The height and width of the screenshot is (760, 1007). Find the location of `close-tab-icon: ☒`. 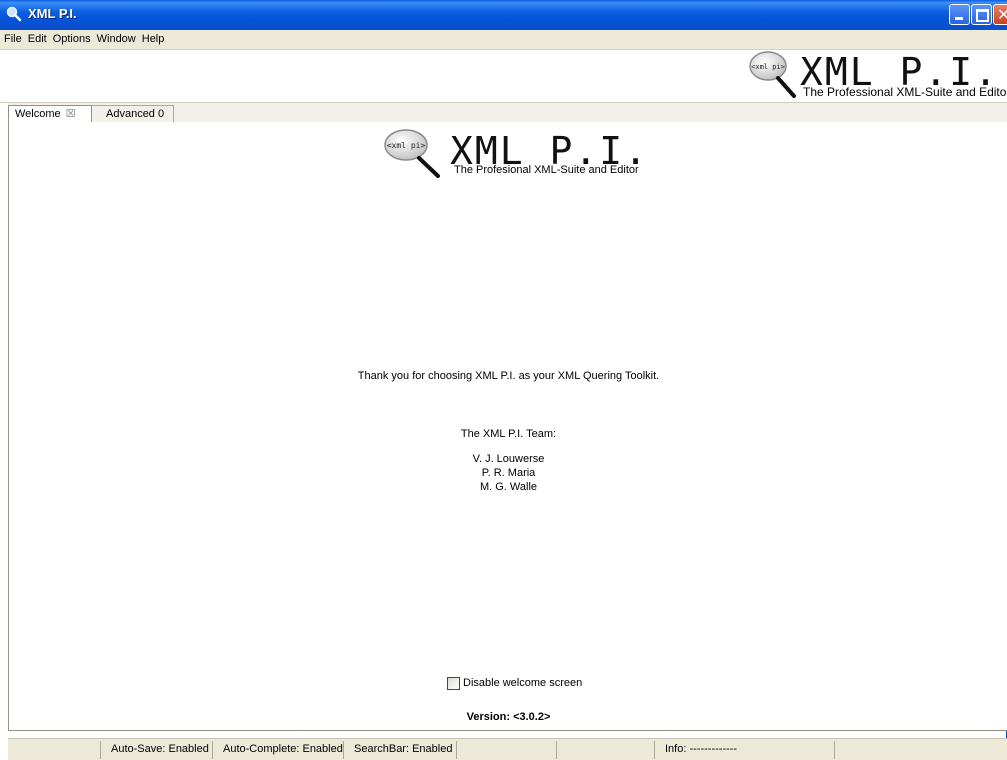

close-tab-icon: ☒ is located at coordinates (71, 114).